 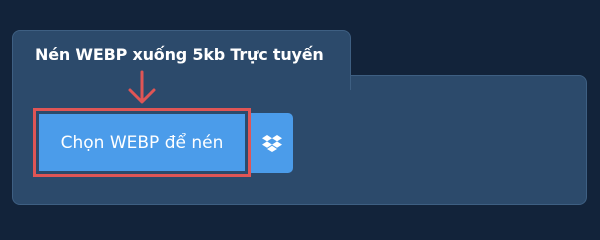 What do you see at coordinates (179, 54) in the screenshot?
I see `tab-title: Nén WEBP xuống 5kb Trực tuyến` at bounding box center [179, 54].